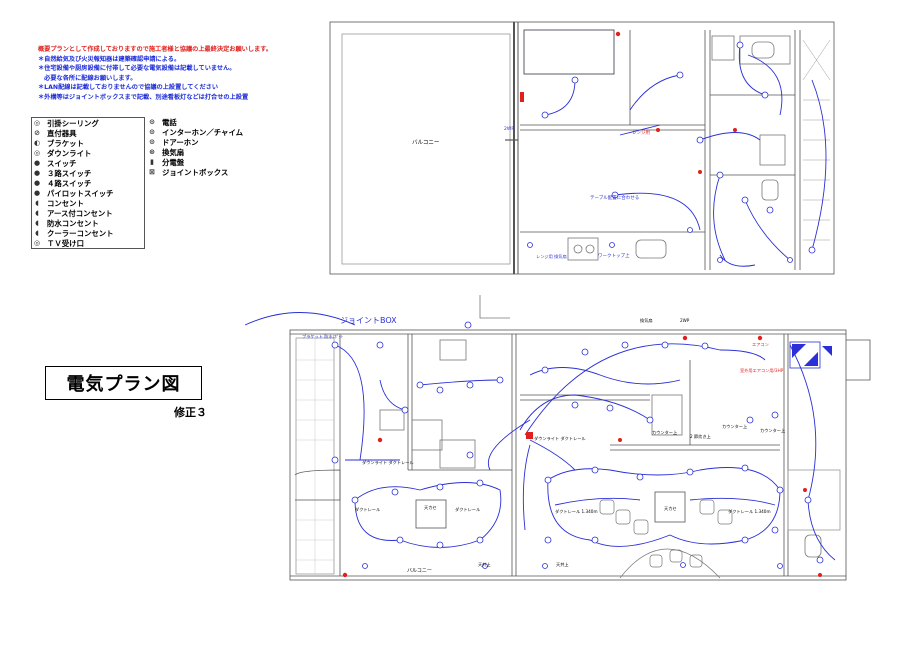 The height and width of the screenshot is (648, 916). I want to click on toilet, so click(770, 190).